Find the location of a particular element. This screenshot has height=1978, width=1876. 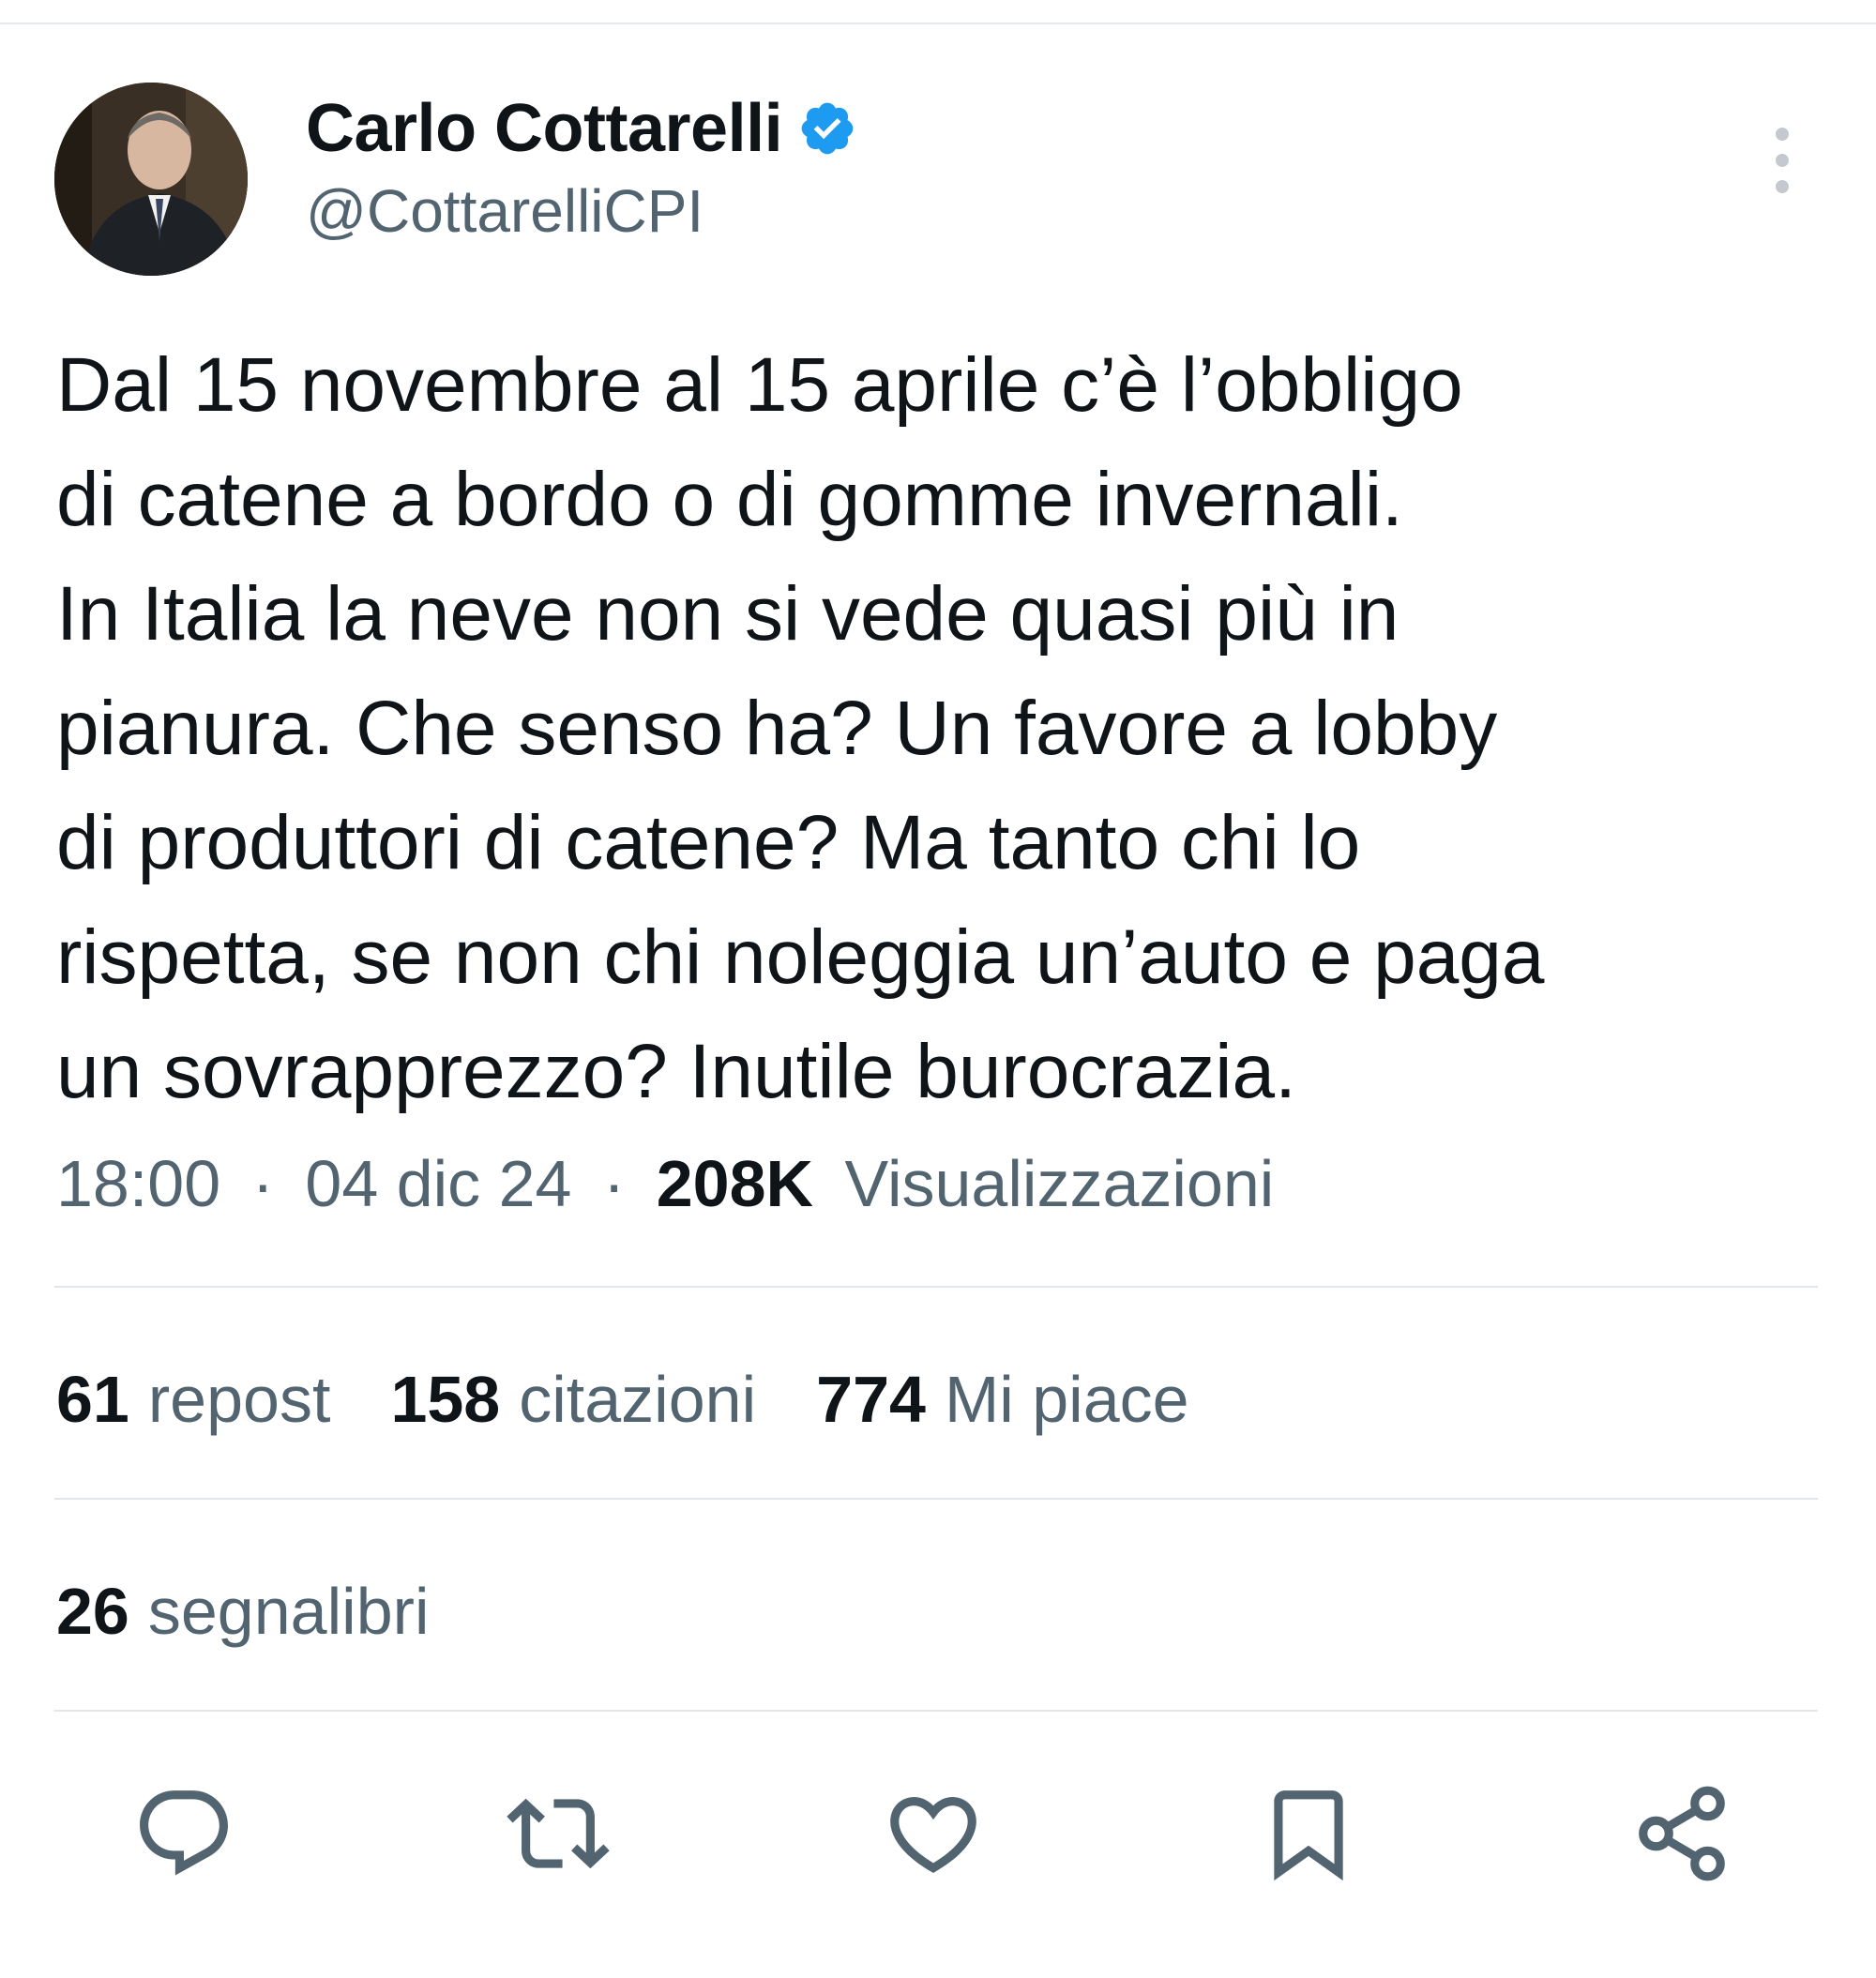

repost-icon is located at coordinates (558, 1833).